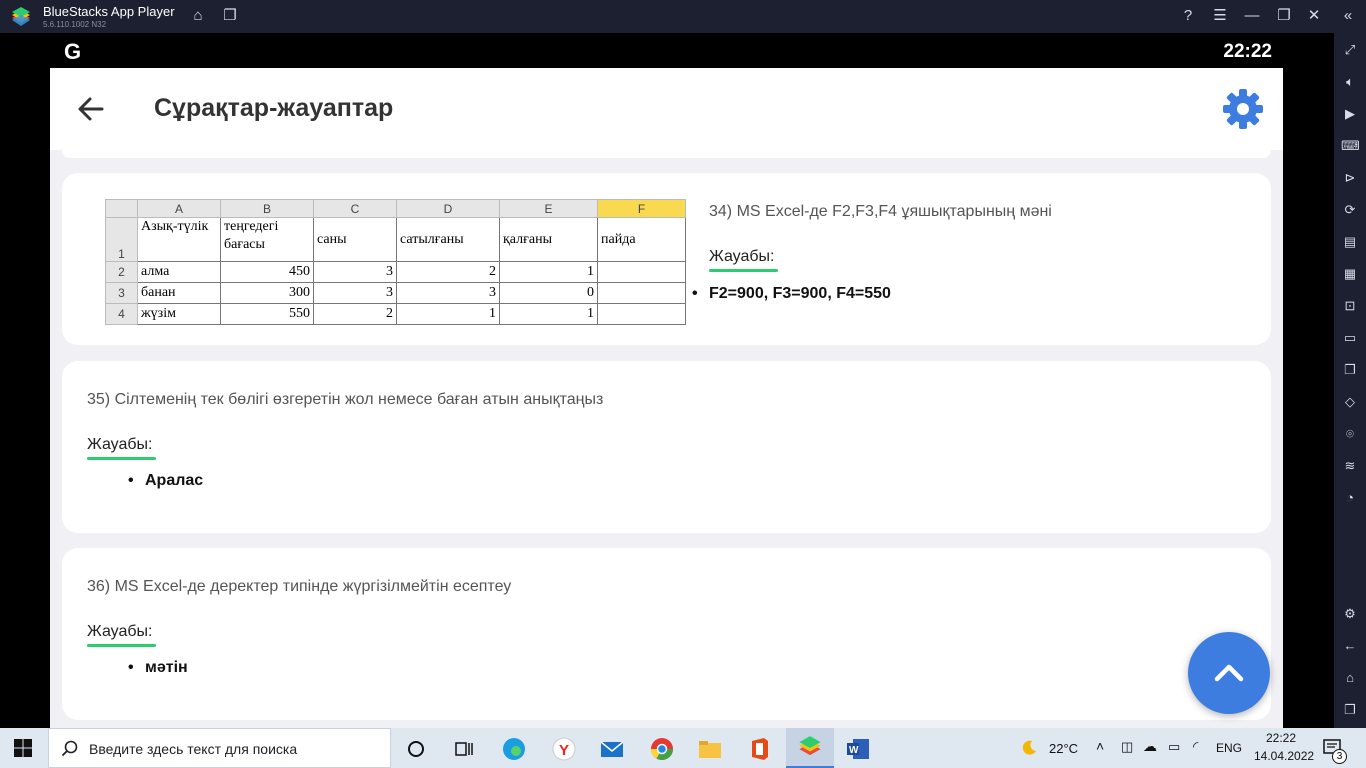 The height and width of the screenshot is (768, 1366). I want to click on cortana-icon, so click(416, 749).